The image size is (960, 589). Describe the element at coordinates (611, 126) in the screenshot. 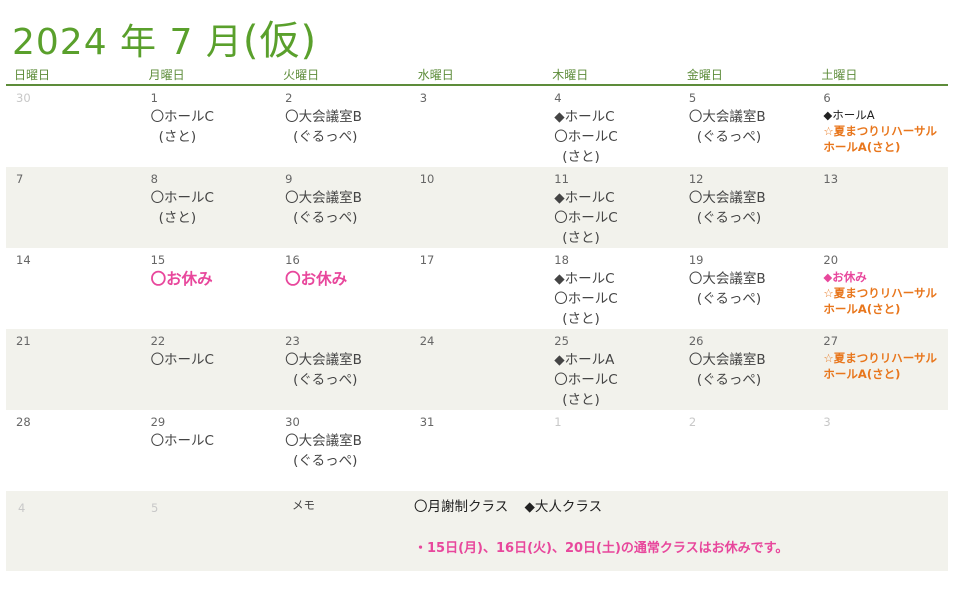

I see `day-cell-thu: 4 ◆ホールC 〇ホールC (さと)` at that location.